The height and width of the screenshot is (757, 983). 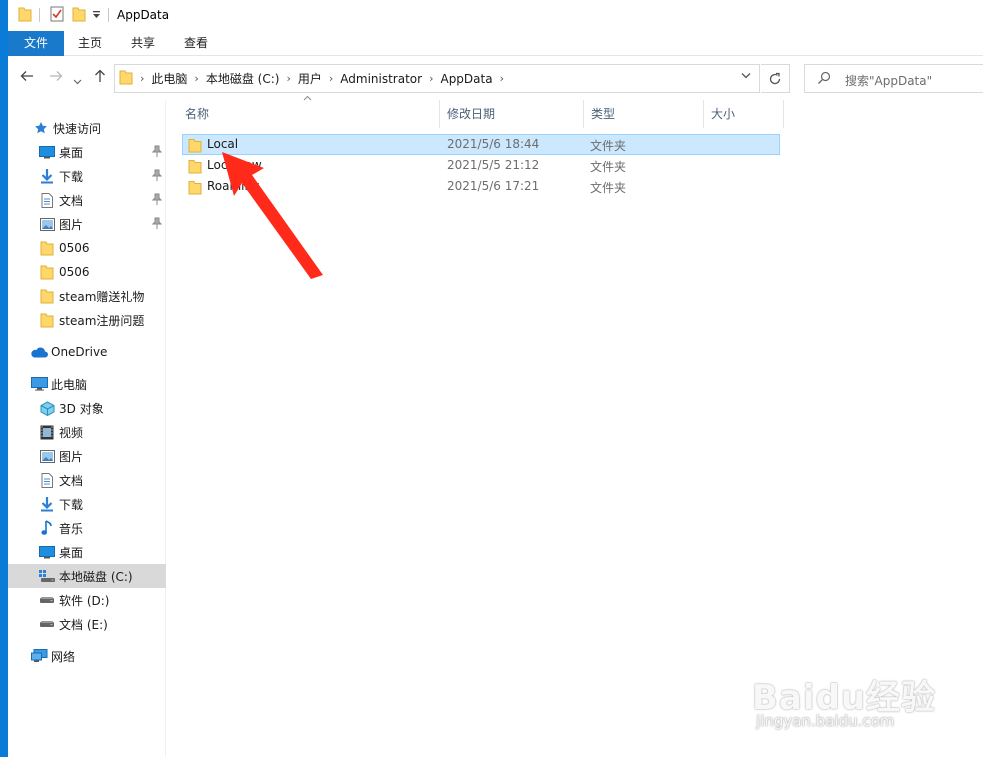 I want to click on arrow-right-icon, so click(x=56, y=76).